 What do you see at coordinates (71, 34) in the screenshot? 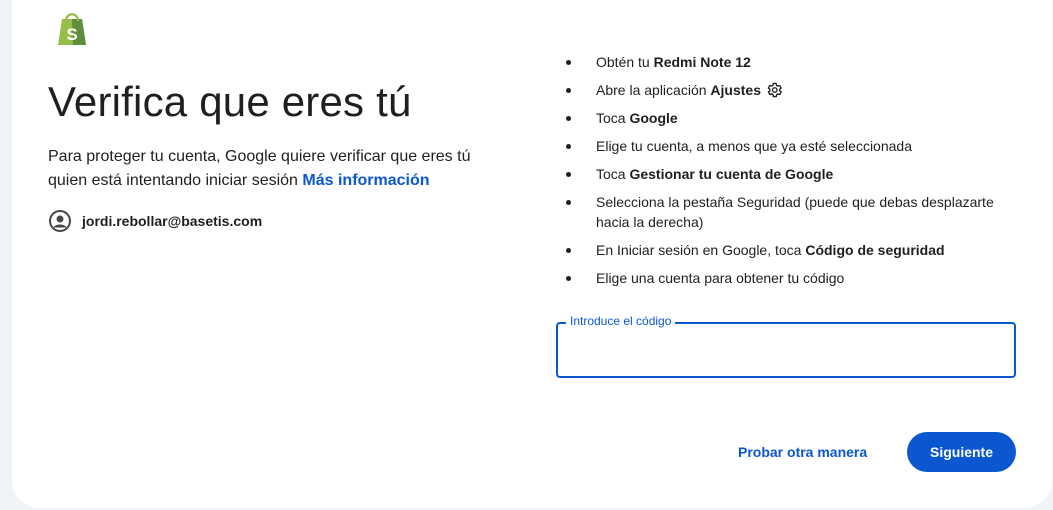
I see `logo-letter: S` at bounding box center [71, 34].